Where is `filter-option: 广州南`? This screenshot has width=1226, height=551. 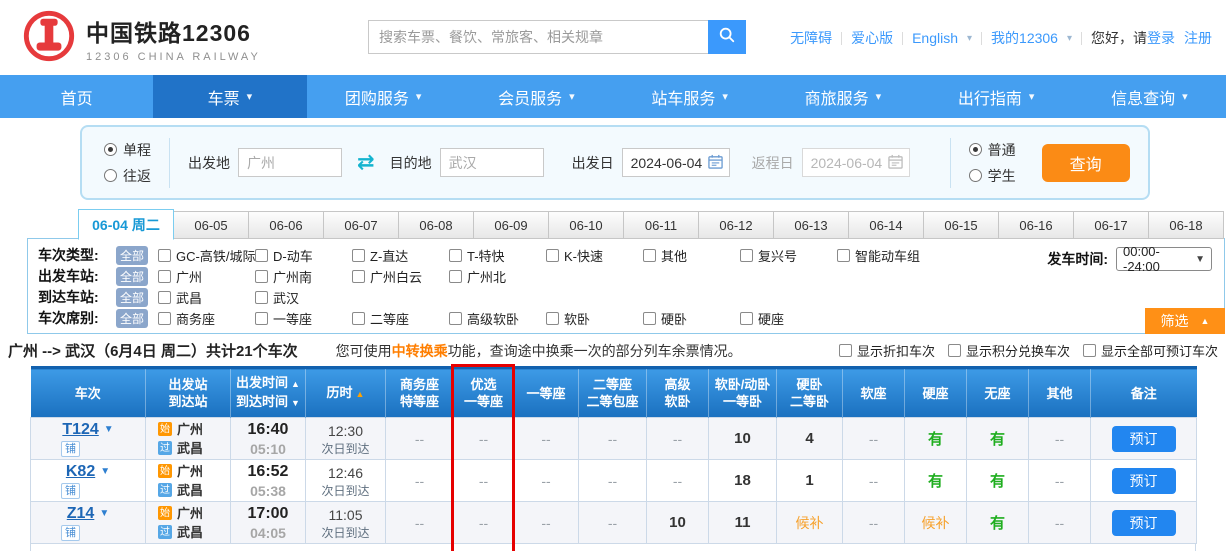
filter-option: 广州南 is located at coordinates (303, 276).